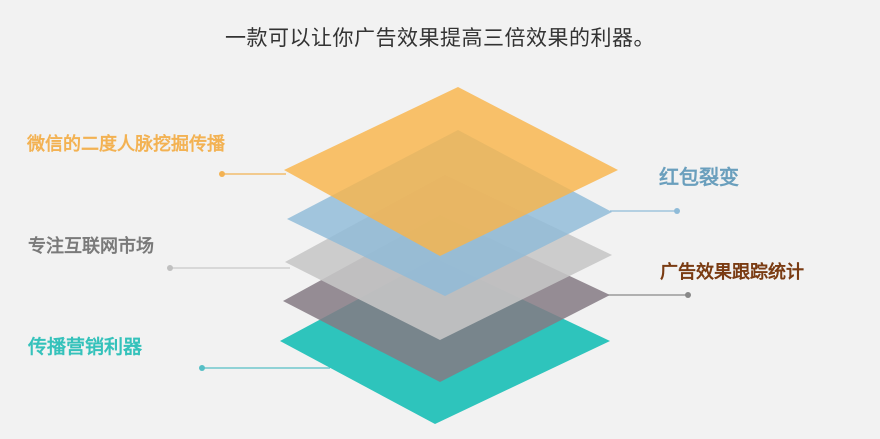  Describe the element at coordinates (91, 246) in the screenshot. I see `label-internet-market: 专注互联网市场` at that location.